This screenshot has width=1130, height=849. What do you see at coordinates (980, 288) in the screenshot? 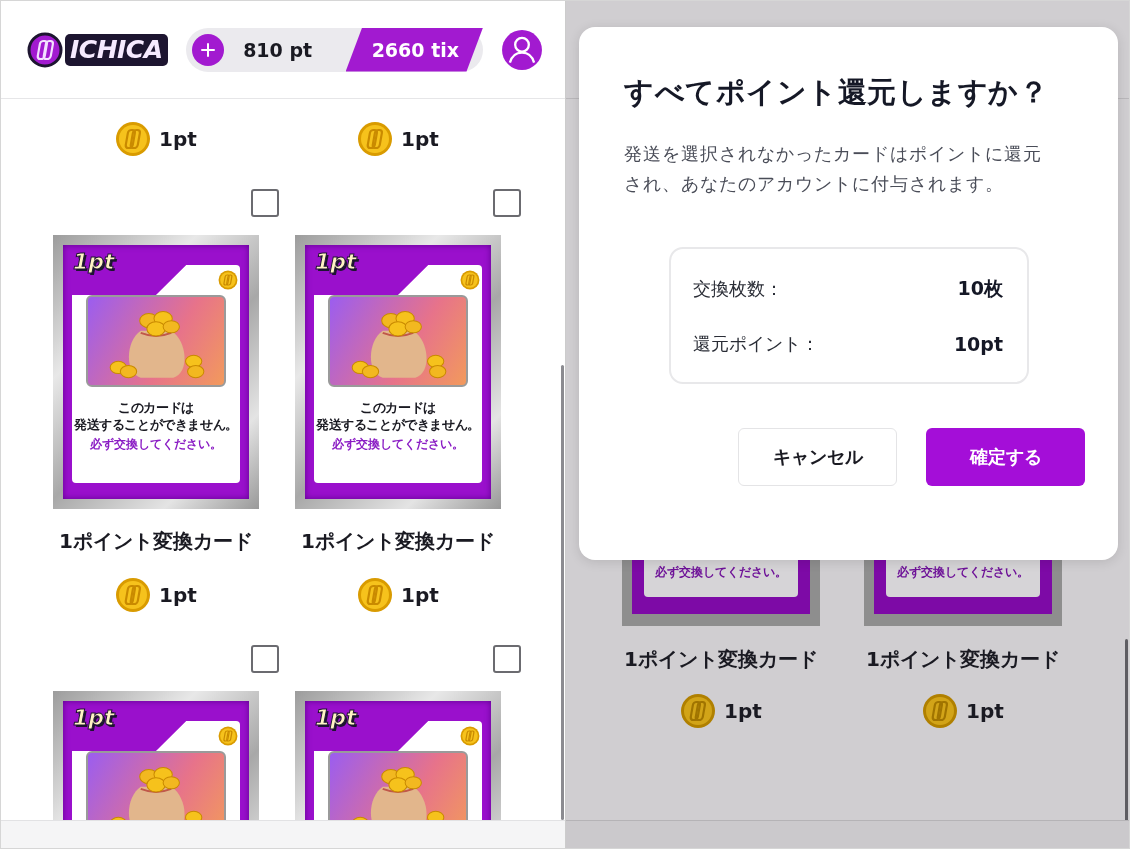
I see `summary-value: 10枚` at bounding box center [980, 288].